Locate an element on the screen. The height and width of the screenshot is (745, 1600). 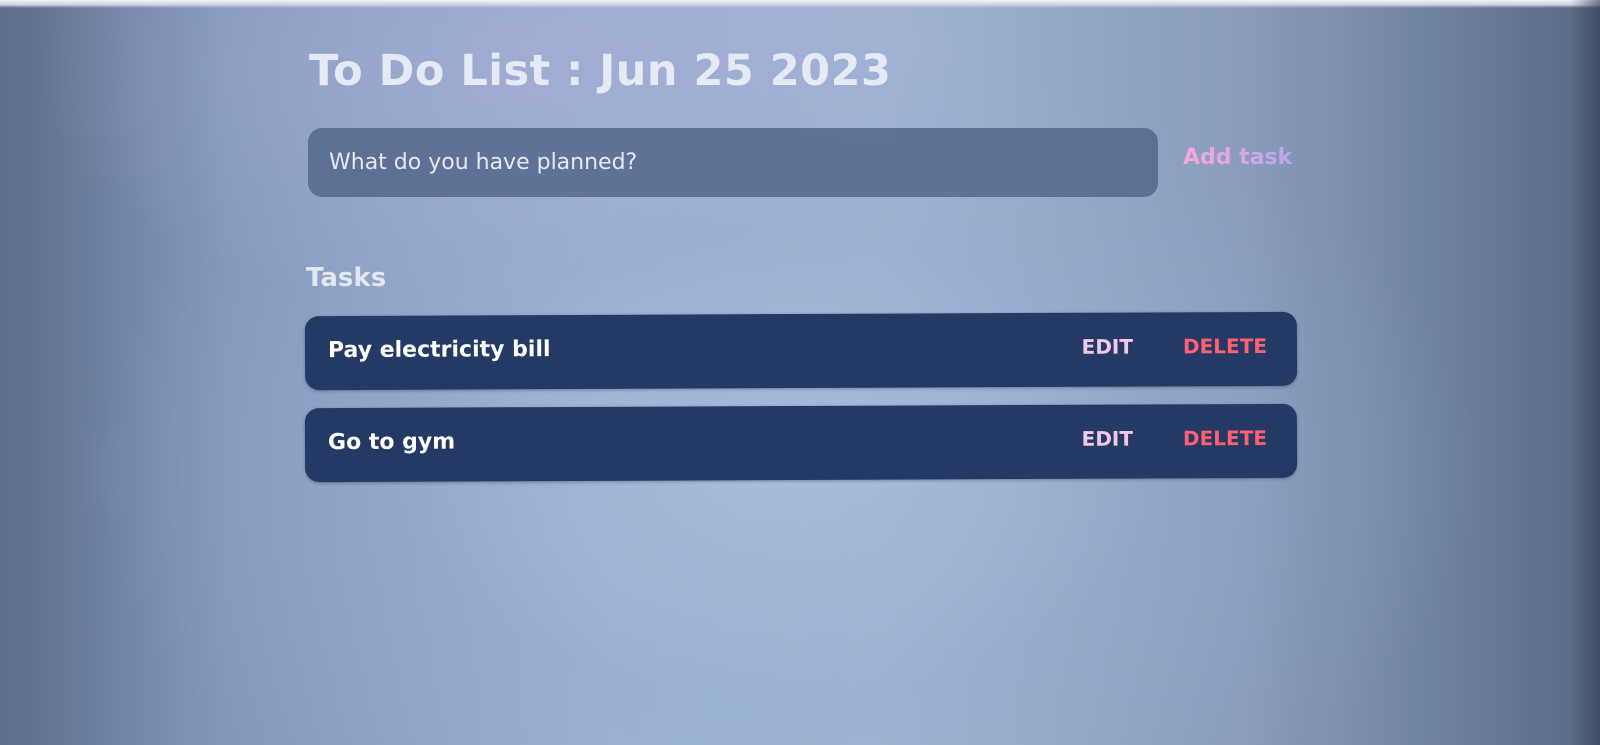
task-label: Go to gym is located at coordinates (391, 442).